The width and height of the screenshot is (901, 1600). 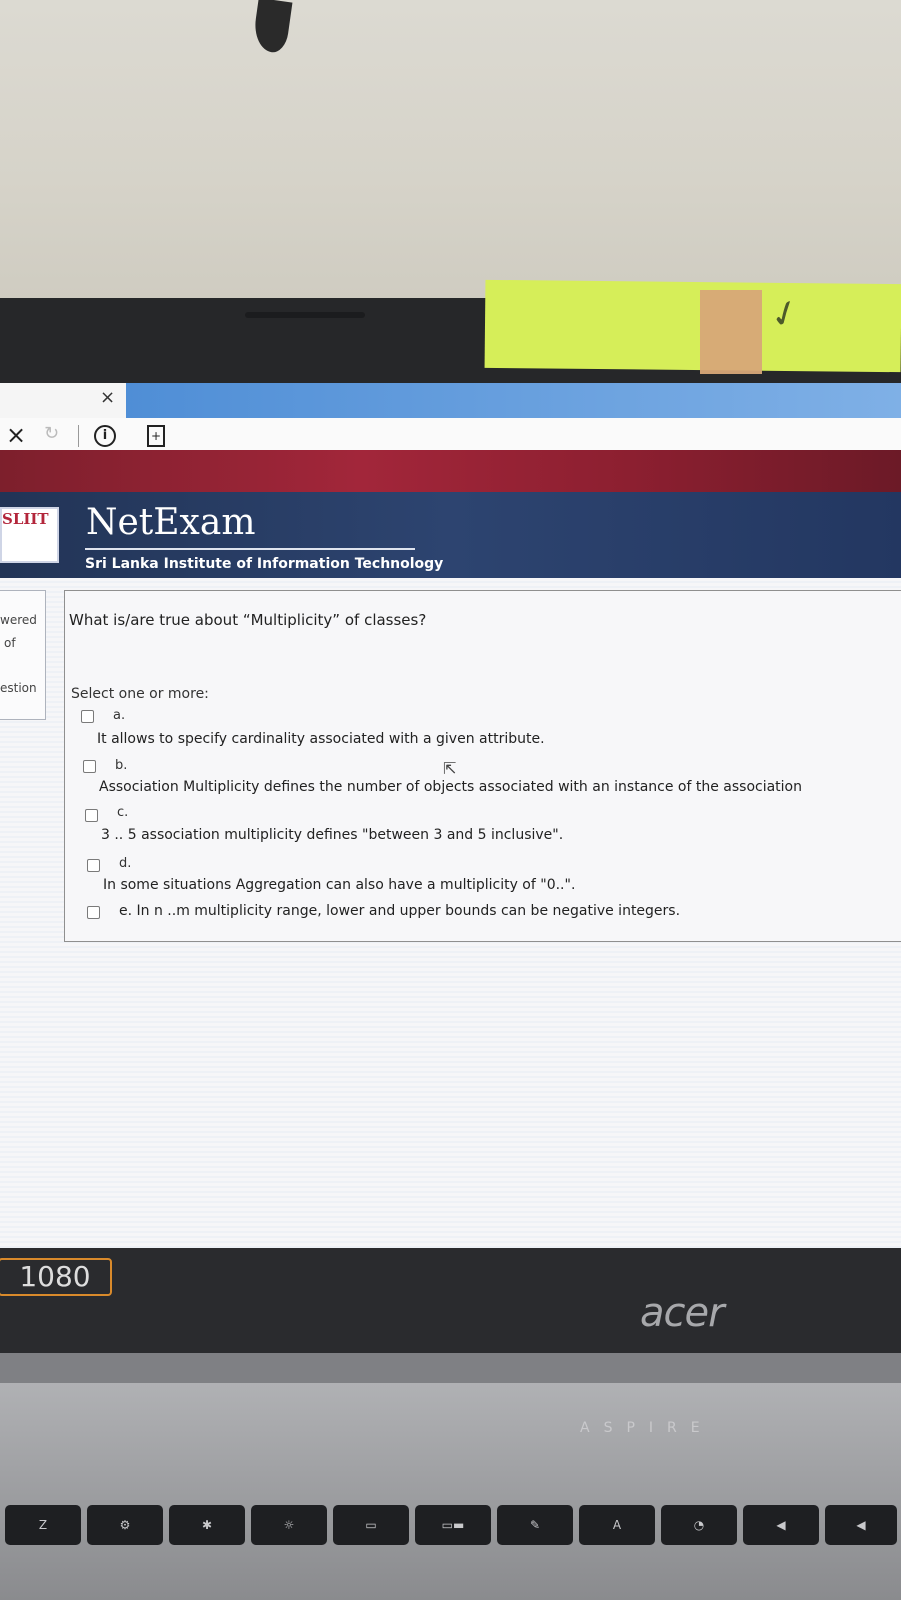 I want to click on option-b-letter: b., so click(x=121, y=765).